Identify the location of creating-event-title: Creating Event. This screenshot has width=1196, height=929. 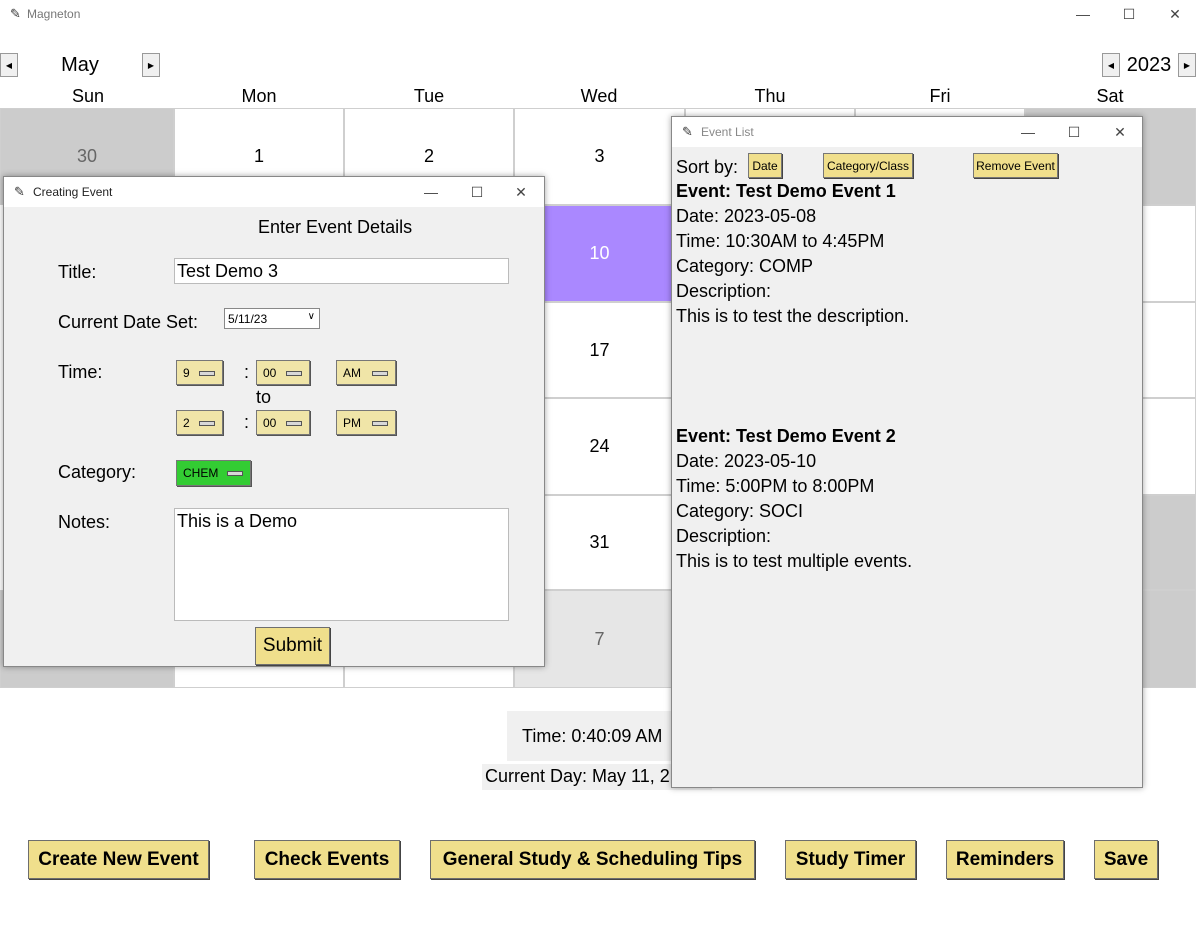
(73, 192).